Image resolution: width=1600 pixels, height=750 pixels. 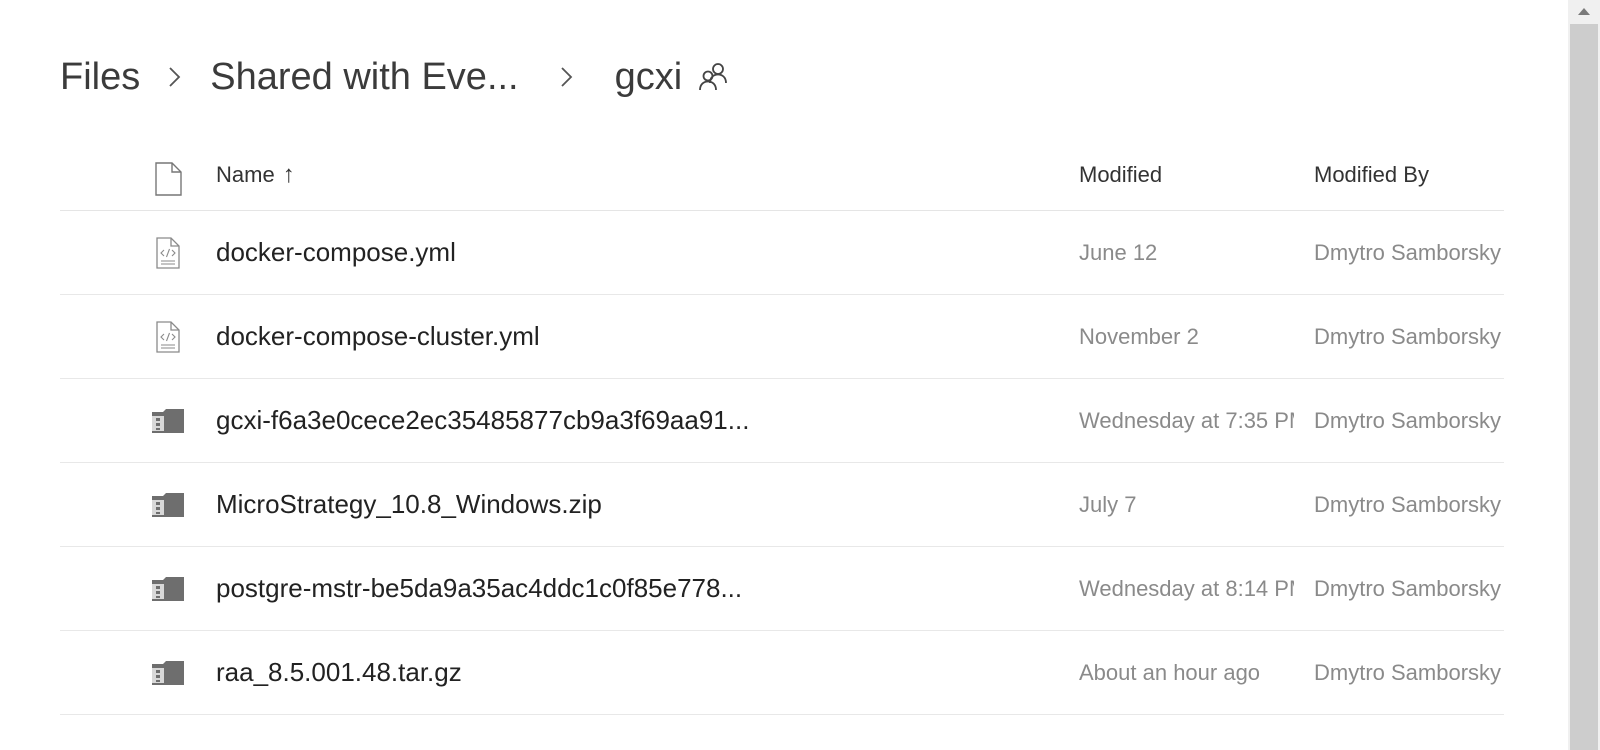 I want to click on breadcrumb-item-current: gcxi, so click(x=648, y=76).